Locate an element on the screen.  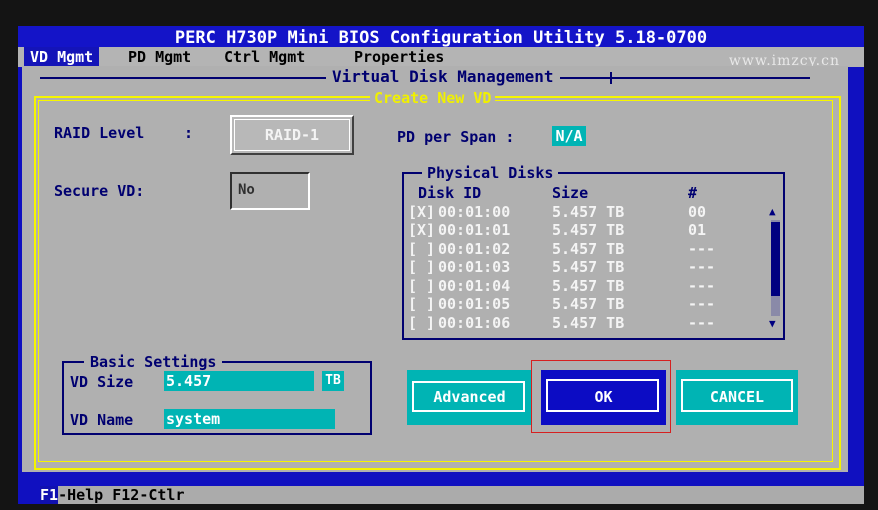
basic-settings-title: Basic Settings is located at coordinates (153, 362).